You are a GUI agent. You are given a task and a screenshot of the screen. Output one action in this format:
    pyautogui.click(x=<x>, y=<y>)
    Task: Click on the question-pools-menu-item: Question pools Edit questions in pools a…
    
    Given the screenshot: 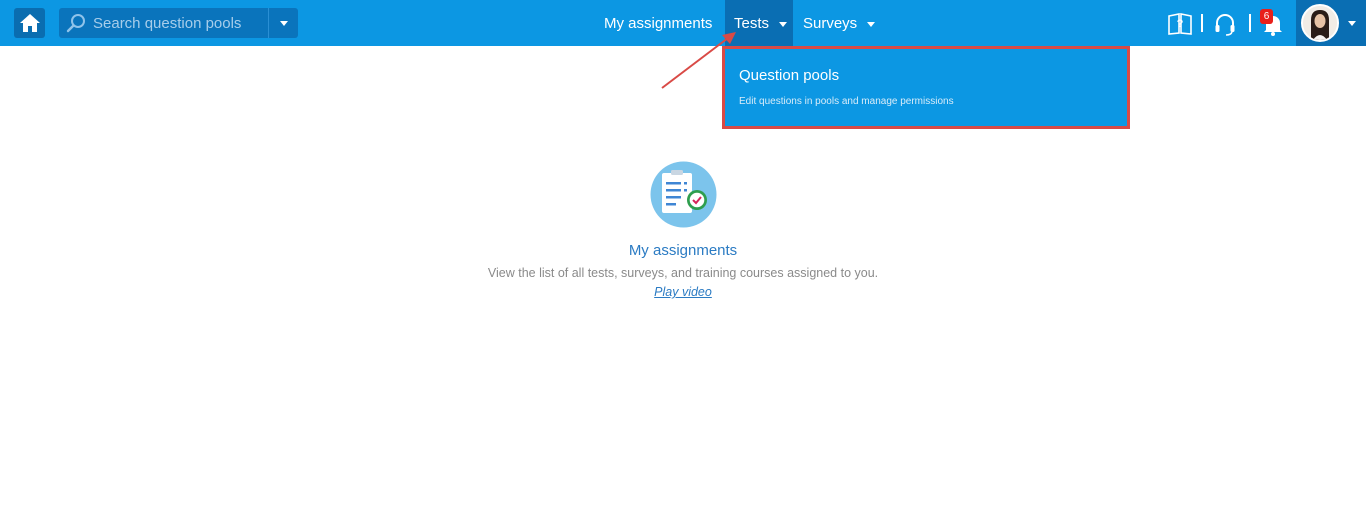 What is the action you would take?
    pyautogui.click(x=926, y=87)
    